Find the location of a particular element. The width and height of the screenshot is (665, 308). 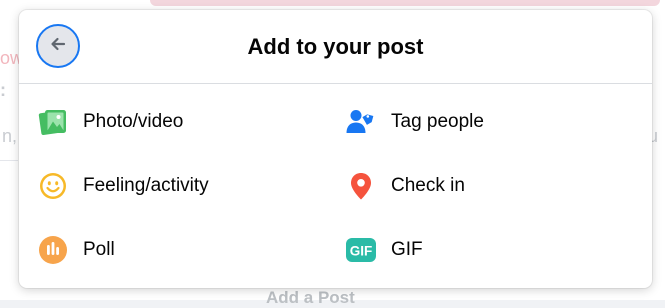

background-divider is located at coordinates (9, 160).